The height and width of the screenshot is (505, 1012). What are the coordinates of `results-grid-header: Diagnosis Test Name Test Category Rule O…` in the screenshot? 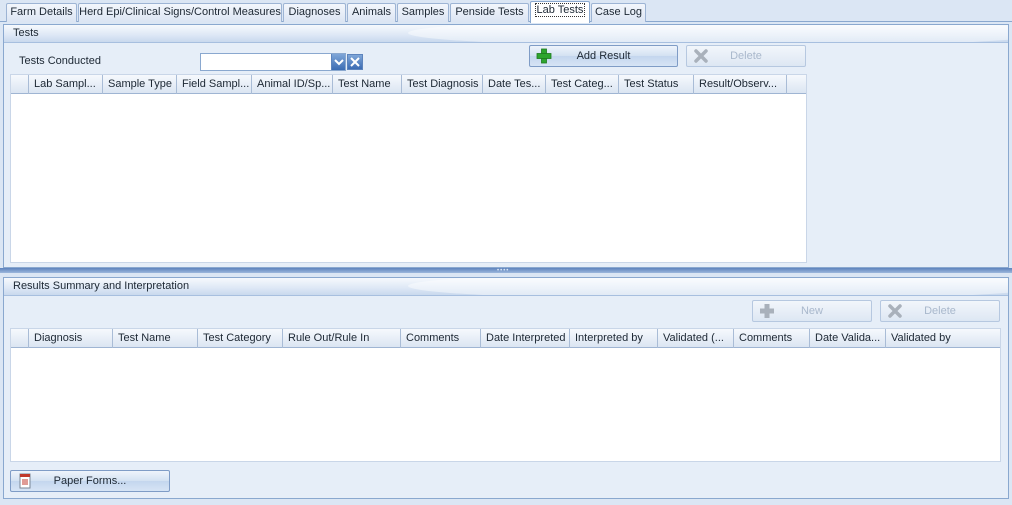 It's located at (505, 338).